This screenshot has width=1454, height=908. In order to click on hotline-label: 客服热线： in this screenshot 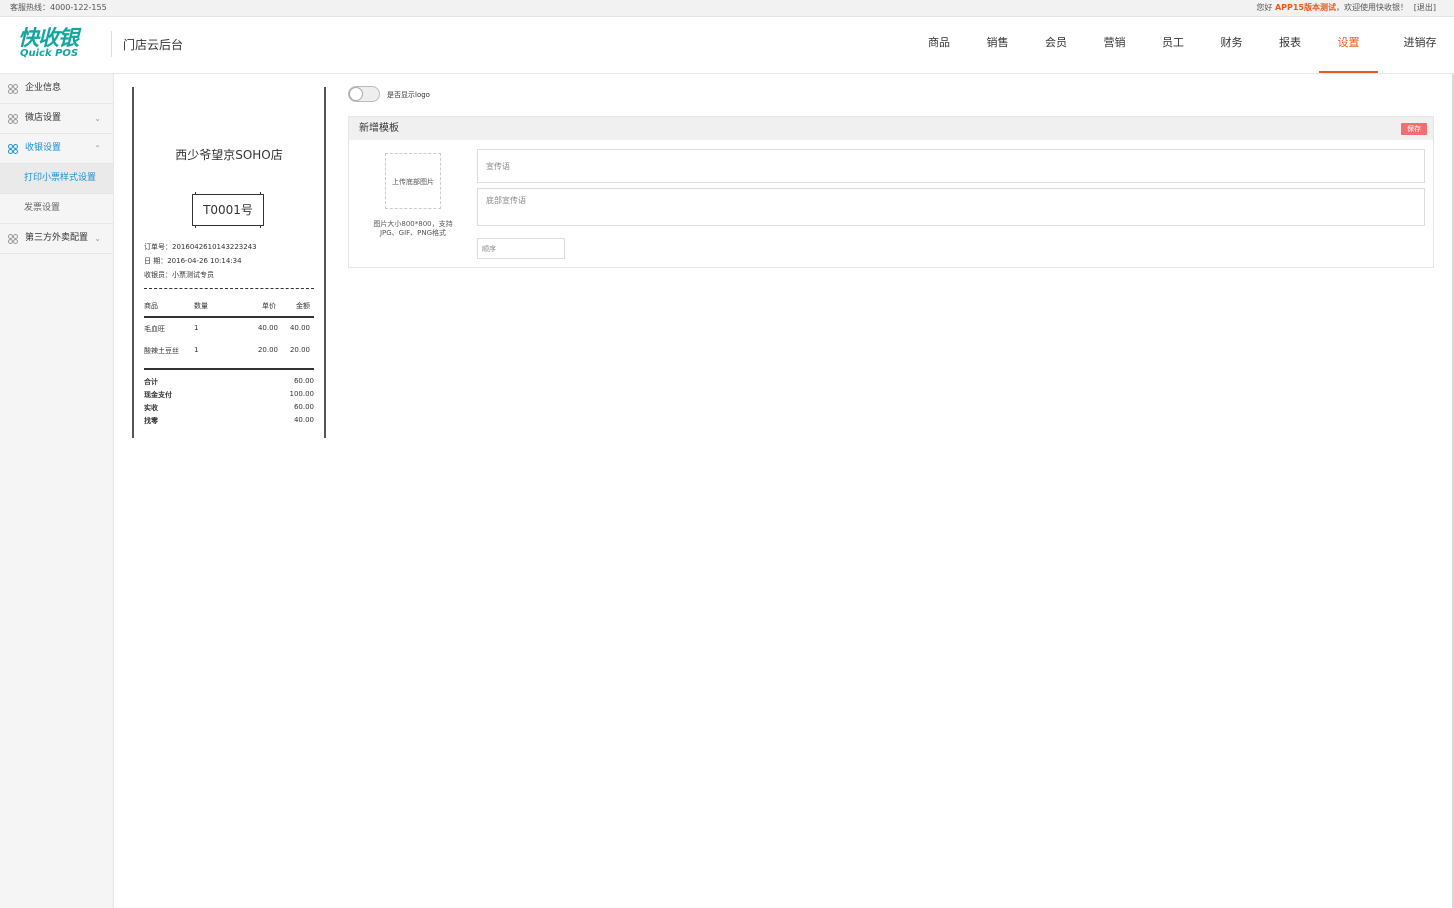, I will do `click(30, 7)`.